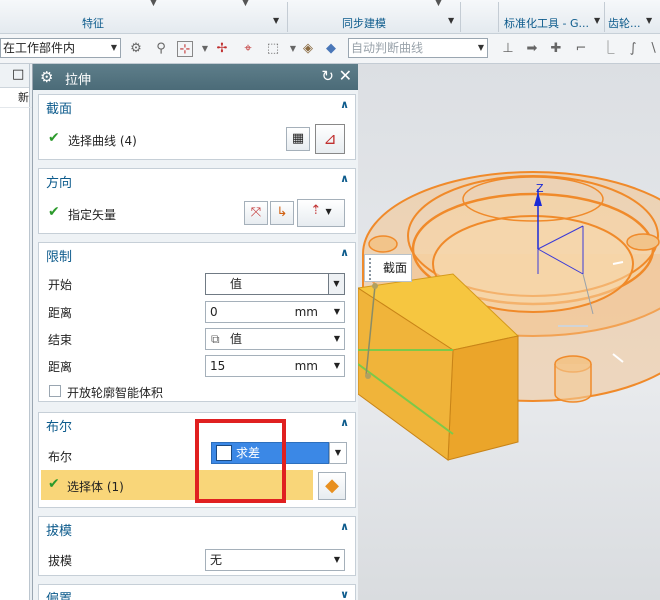 This screenshot has width=660, height=600. What do you see at coordinates (197, 254) in the screenshot?
I see `limits-header: 限制 ∧` at bounding box center [197, 254].